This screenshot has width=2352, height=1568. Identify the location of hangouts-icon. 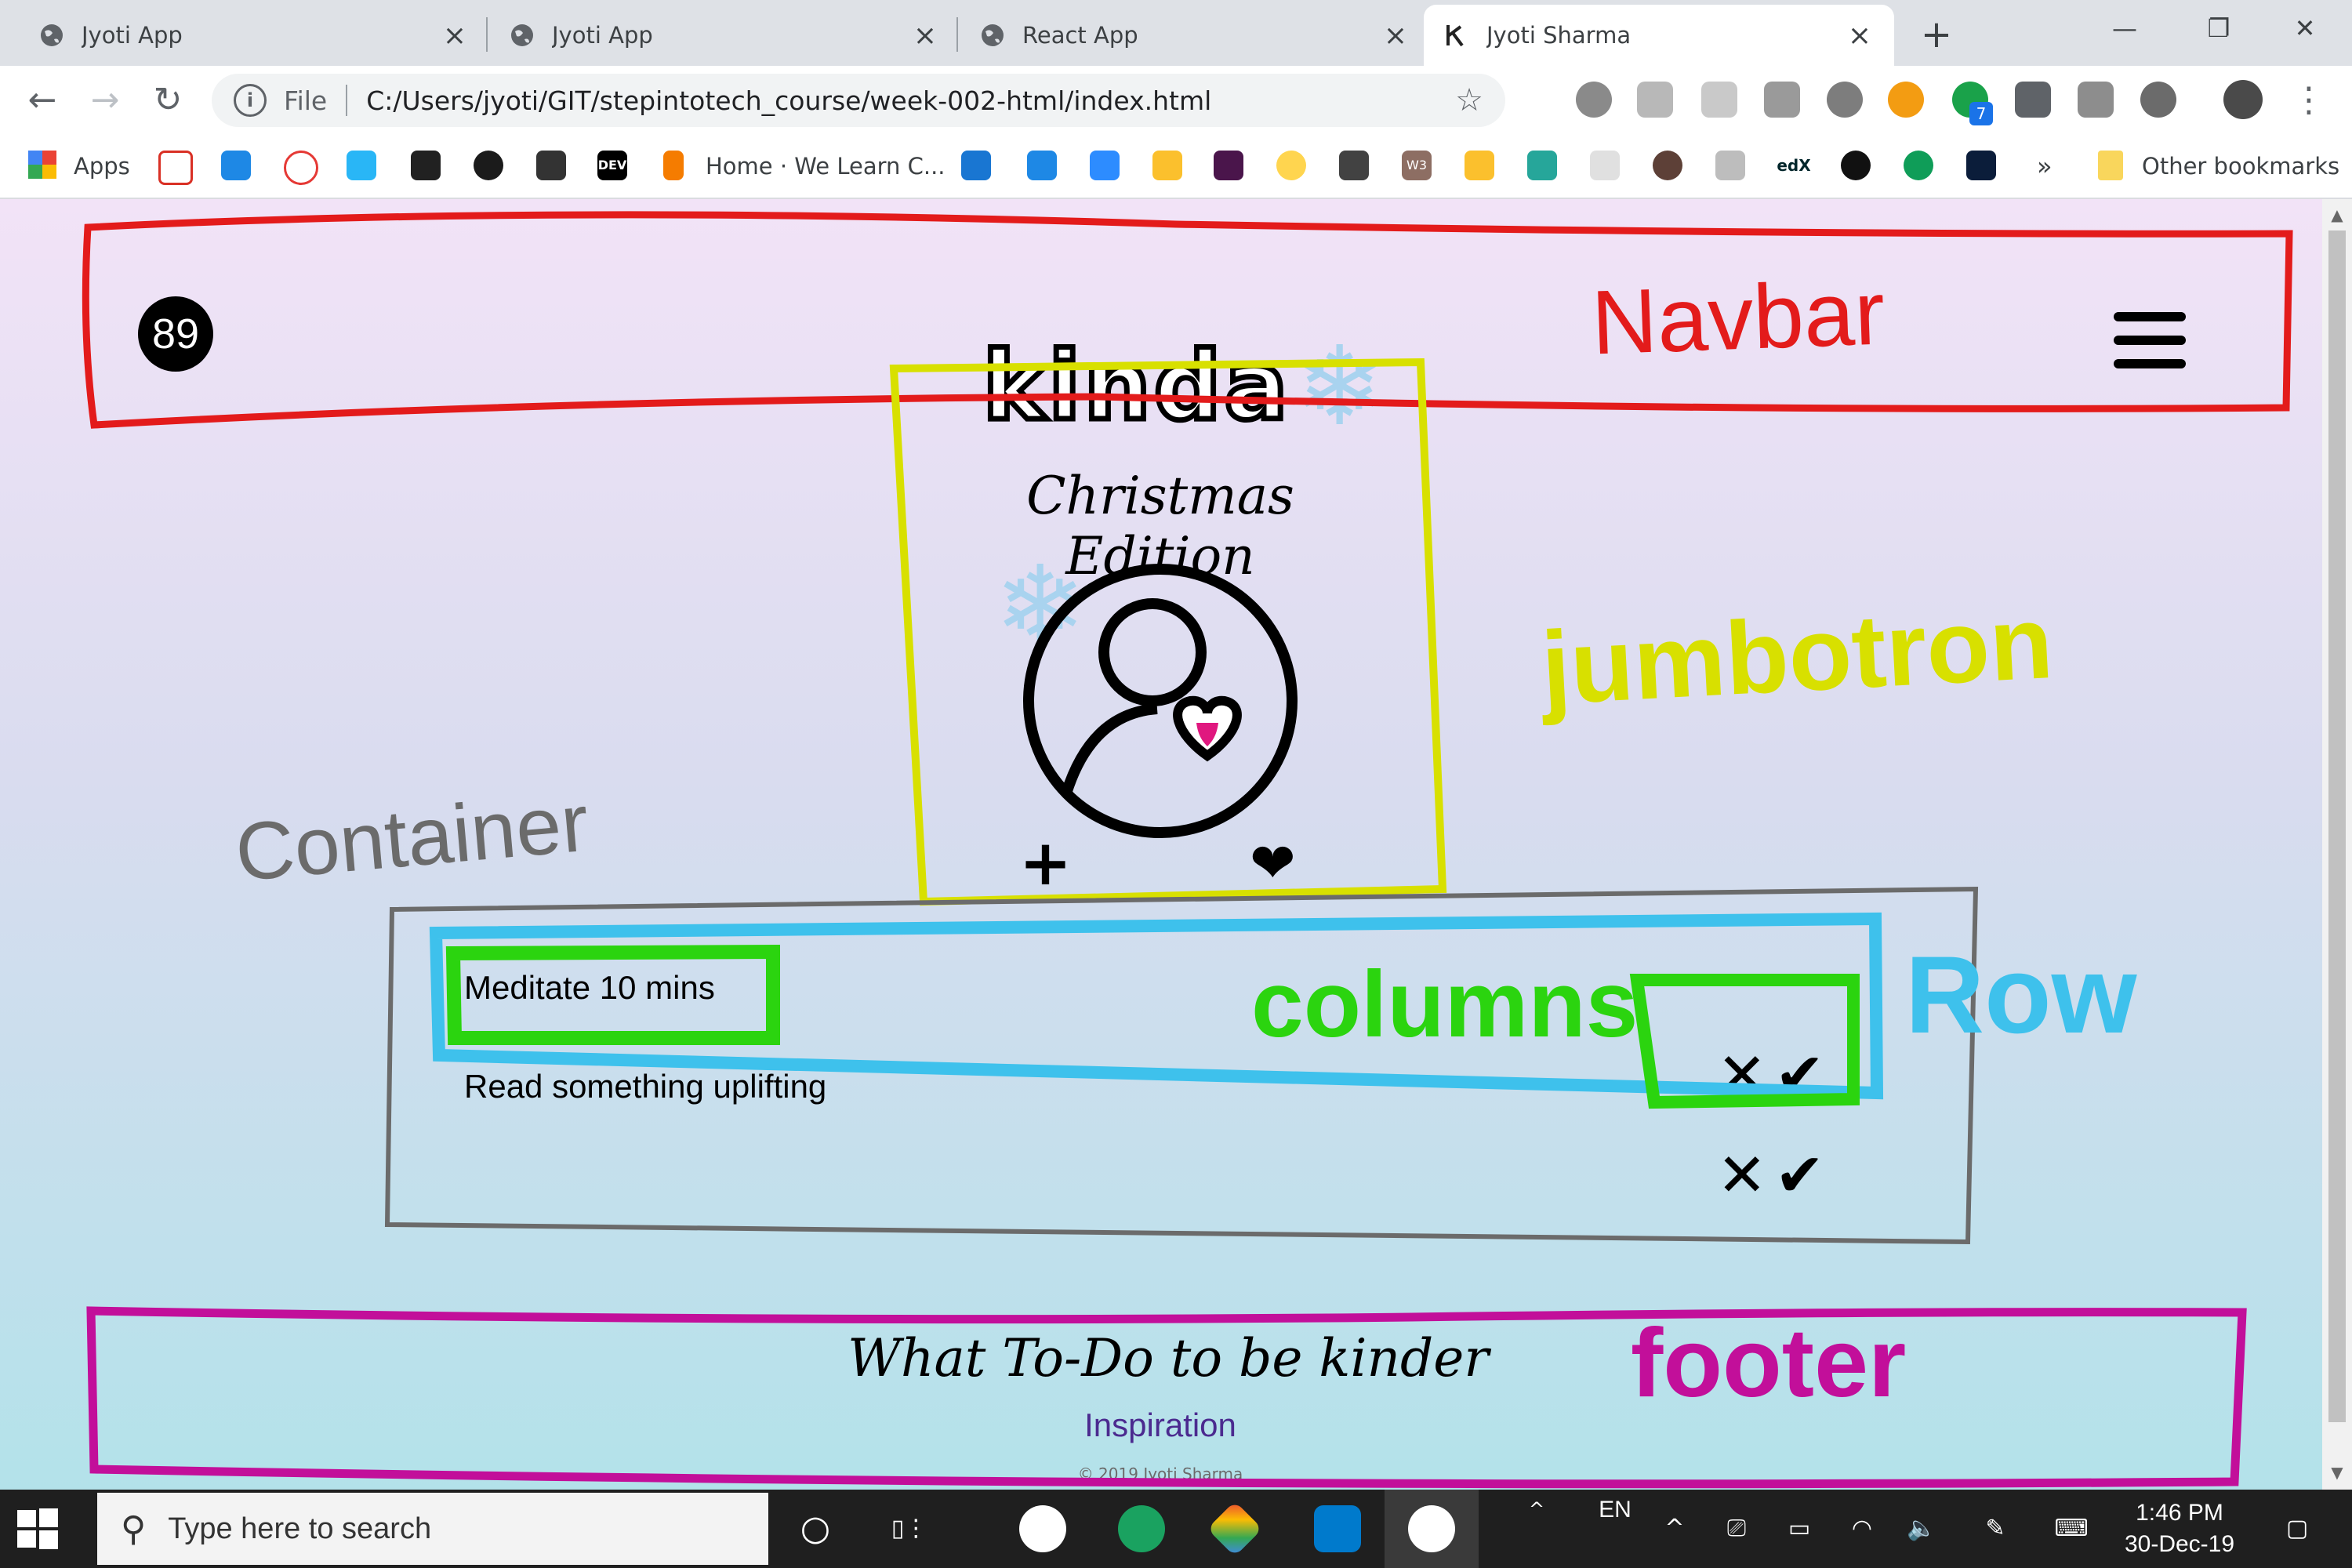
(1918, 165).